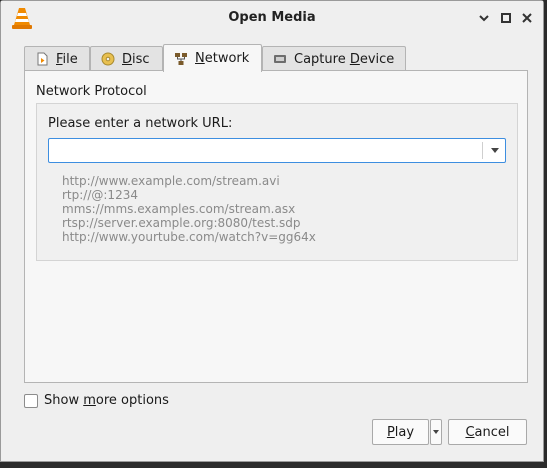 The height and width of the screenshot is (468, 547). Describe the element at coordinates (181, 58) in the screenshot. I see `network-icon` at that location.